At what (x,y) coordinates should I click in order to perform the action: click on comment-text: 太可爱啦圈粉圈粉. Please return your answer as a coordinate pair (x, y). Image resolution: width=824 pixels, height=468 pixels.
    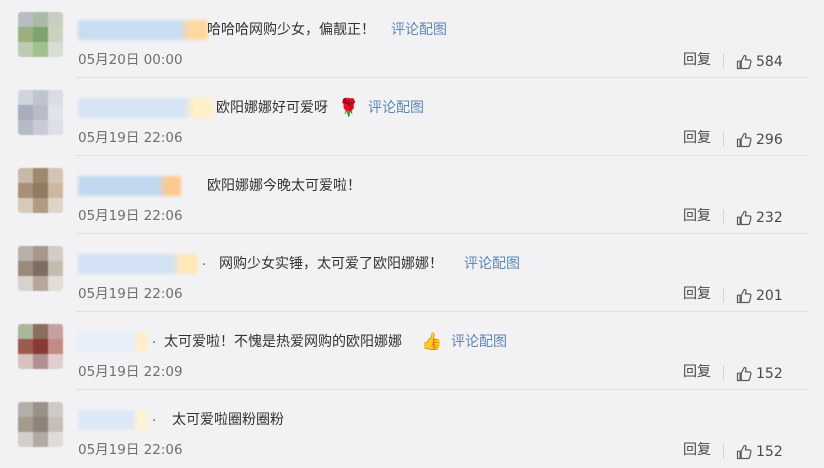
    Looking at the image, I should click on (228, 420).